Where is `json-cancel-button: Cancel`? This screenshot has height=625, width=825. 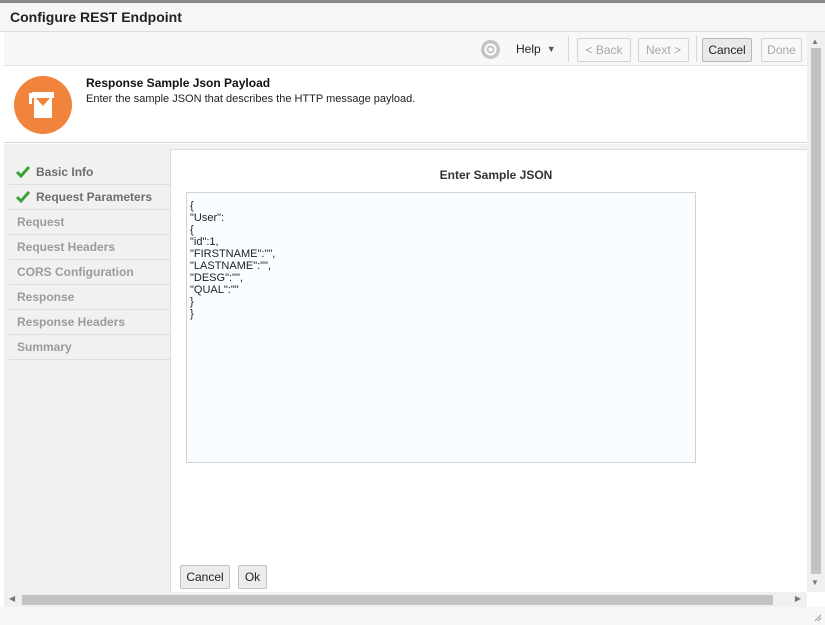 json-cancel-button: Cancel is located at coordinates (205, 577).